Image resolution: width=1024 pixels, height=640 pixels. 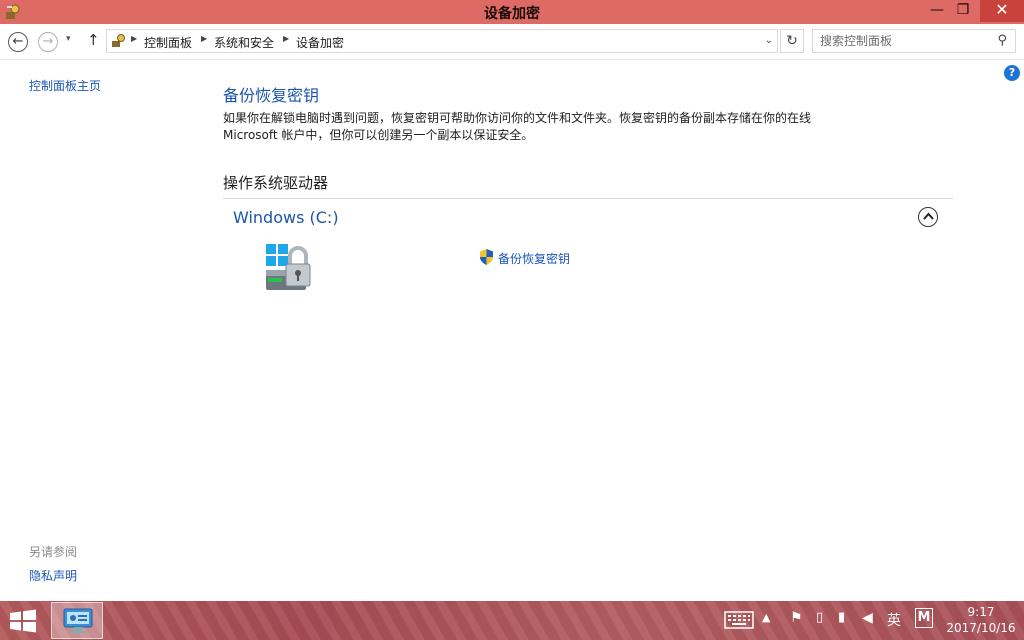 What do you see at coordinates (769, 40) in the screenshot?
I see `address-history-dropdown-icon: ⌄` at bounding box center [769, 40].